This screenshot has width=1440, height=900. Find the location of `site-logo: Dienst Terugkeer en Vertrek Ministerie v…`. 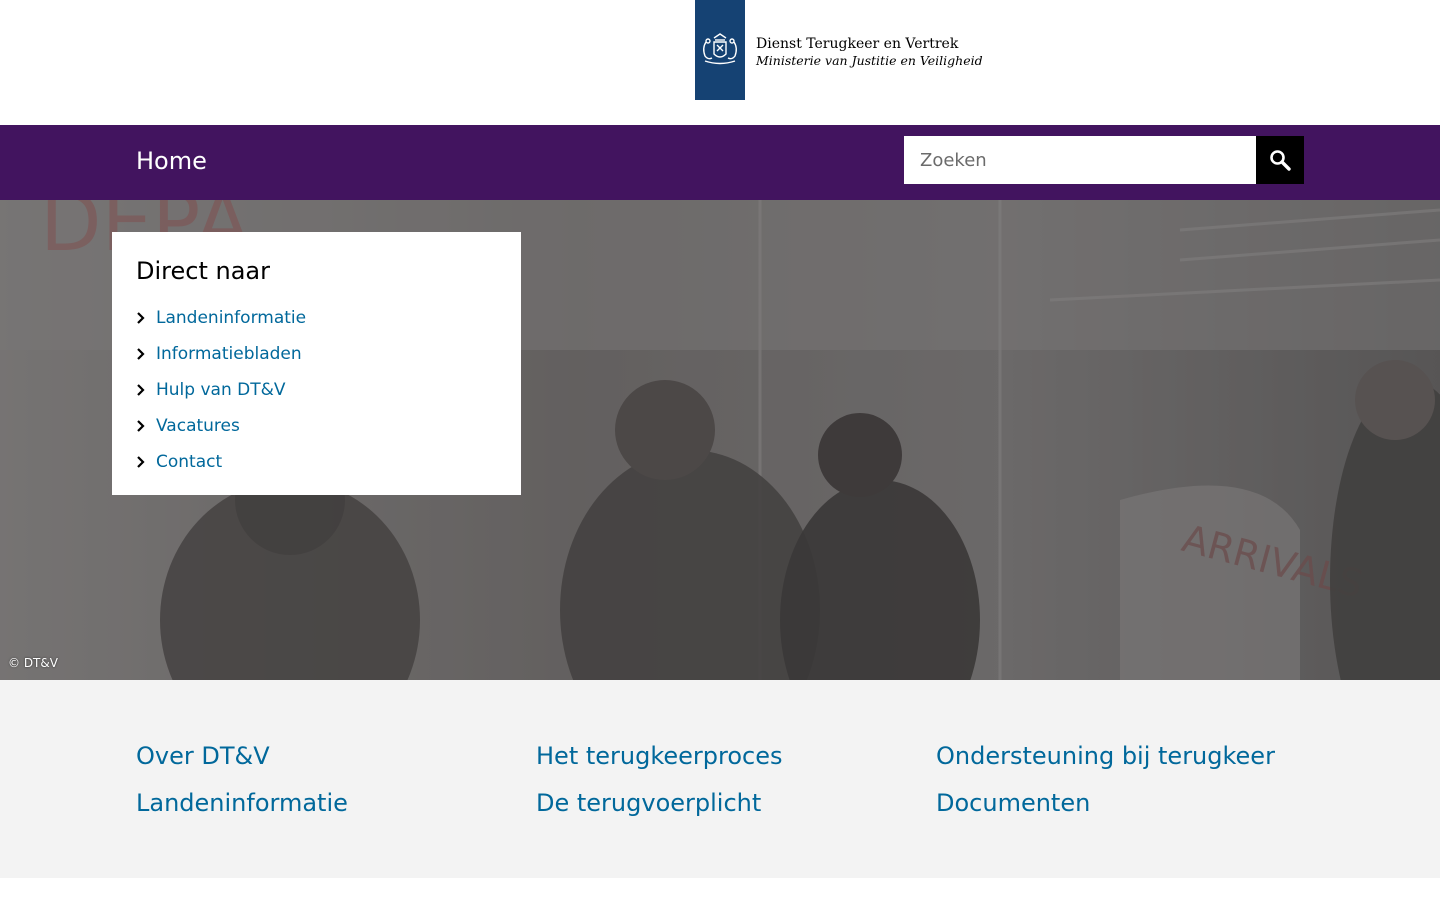

site-logo: Dienst Terugkeer en Vertrek Ministerie v… is located at coordinates (839, 50).